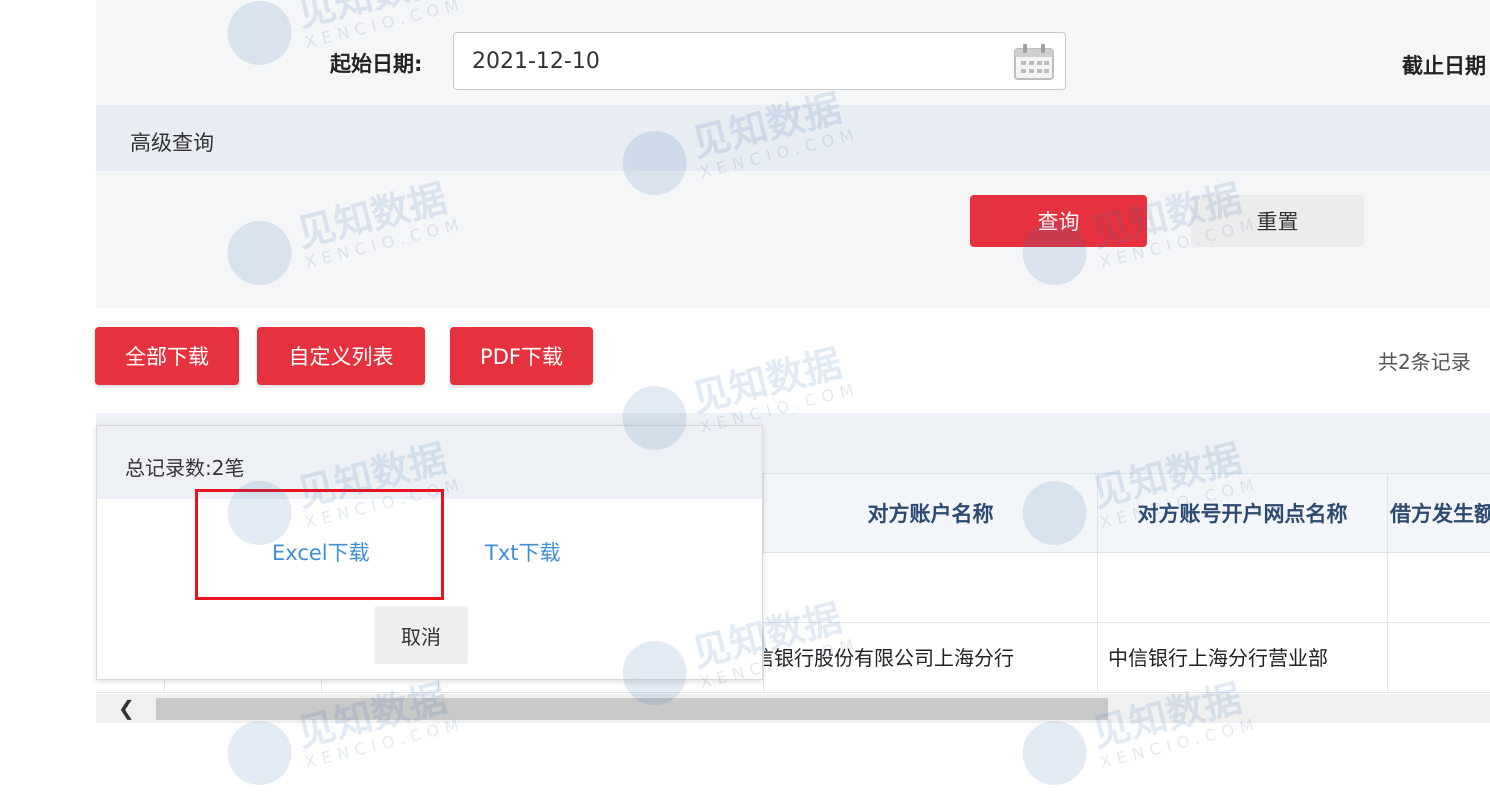 The image size is (1490, 811). What do you see at coordinates (1277, 221) in the screenshot?
I see `reset-button: 重置` at bounding box center [1277, 221].